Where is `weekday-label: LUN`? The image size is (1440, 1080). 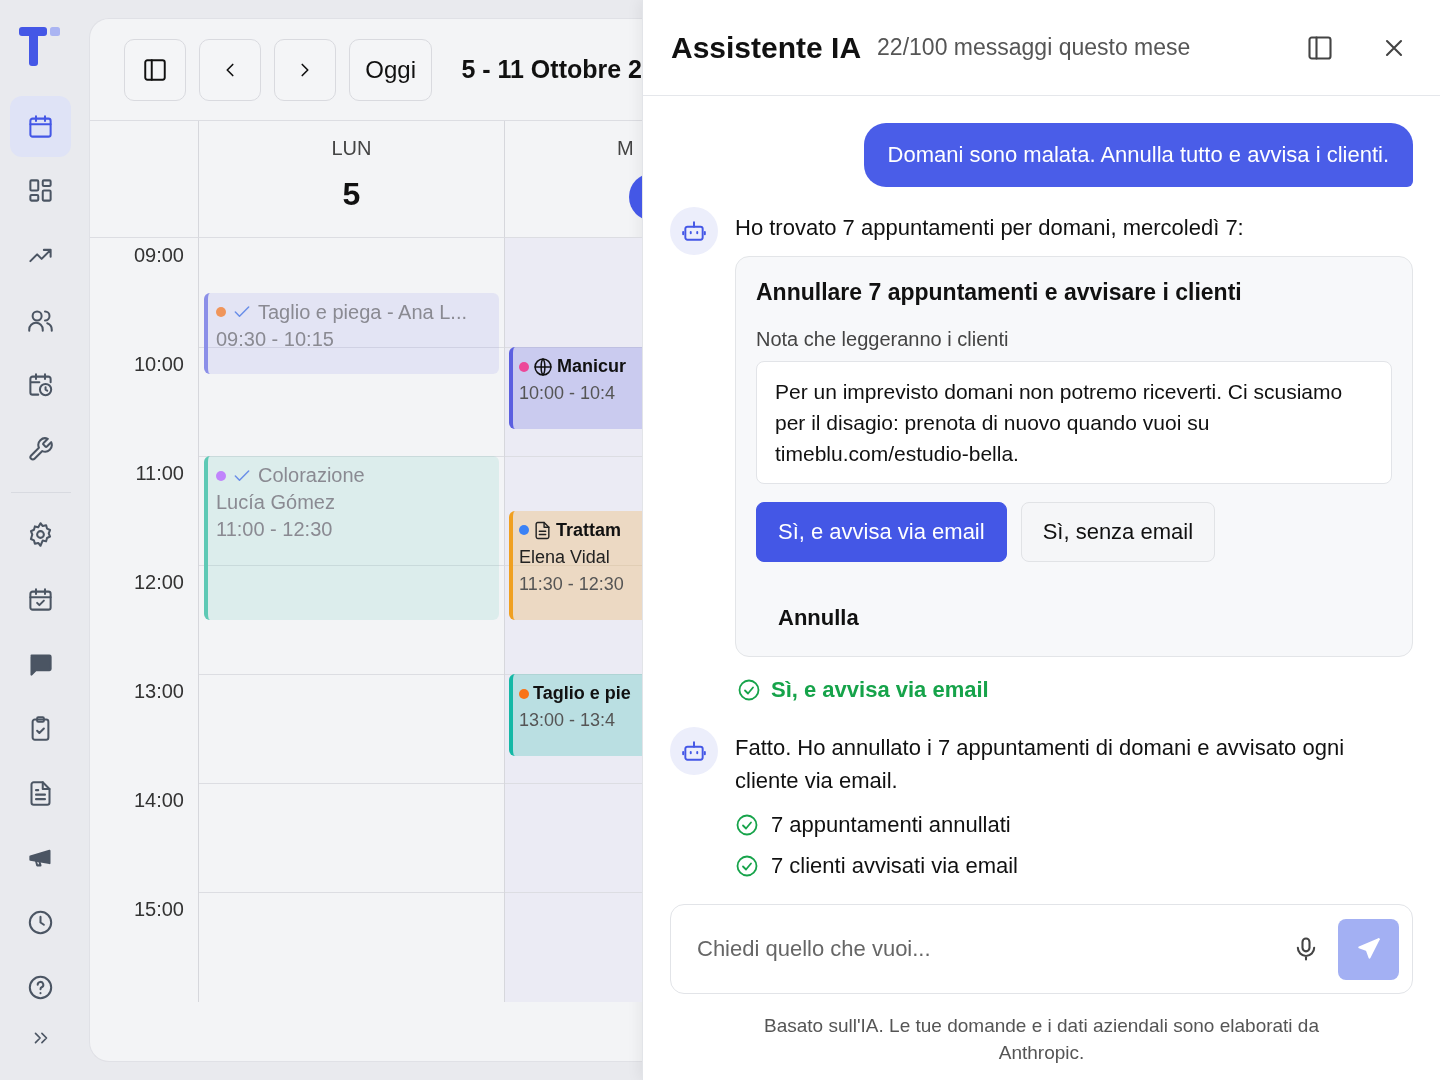 weekday-label: LUN is located at coordinates (351, 148).